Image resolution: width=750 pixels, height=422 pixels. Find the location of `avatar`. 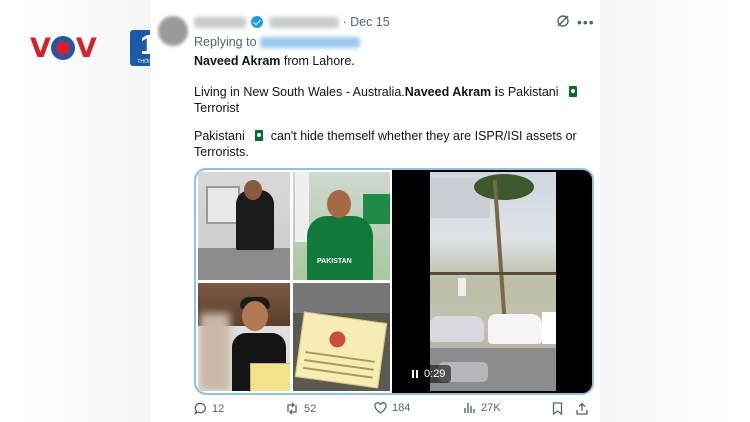

avatar is located at coordinates (173, 31).